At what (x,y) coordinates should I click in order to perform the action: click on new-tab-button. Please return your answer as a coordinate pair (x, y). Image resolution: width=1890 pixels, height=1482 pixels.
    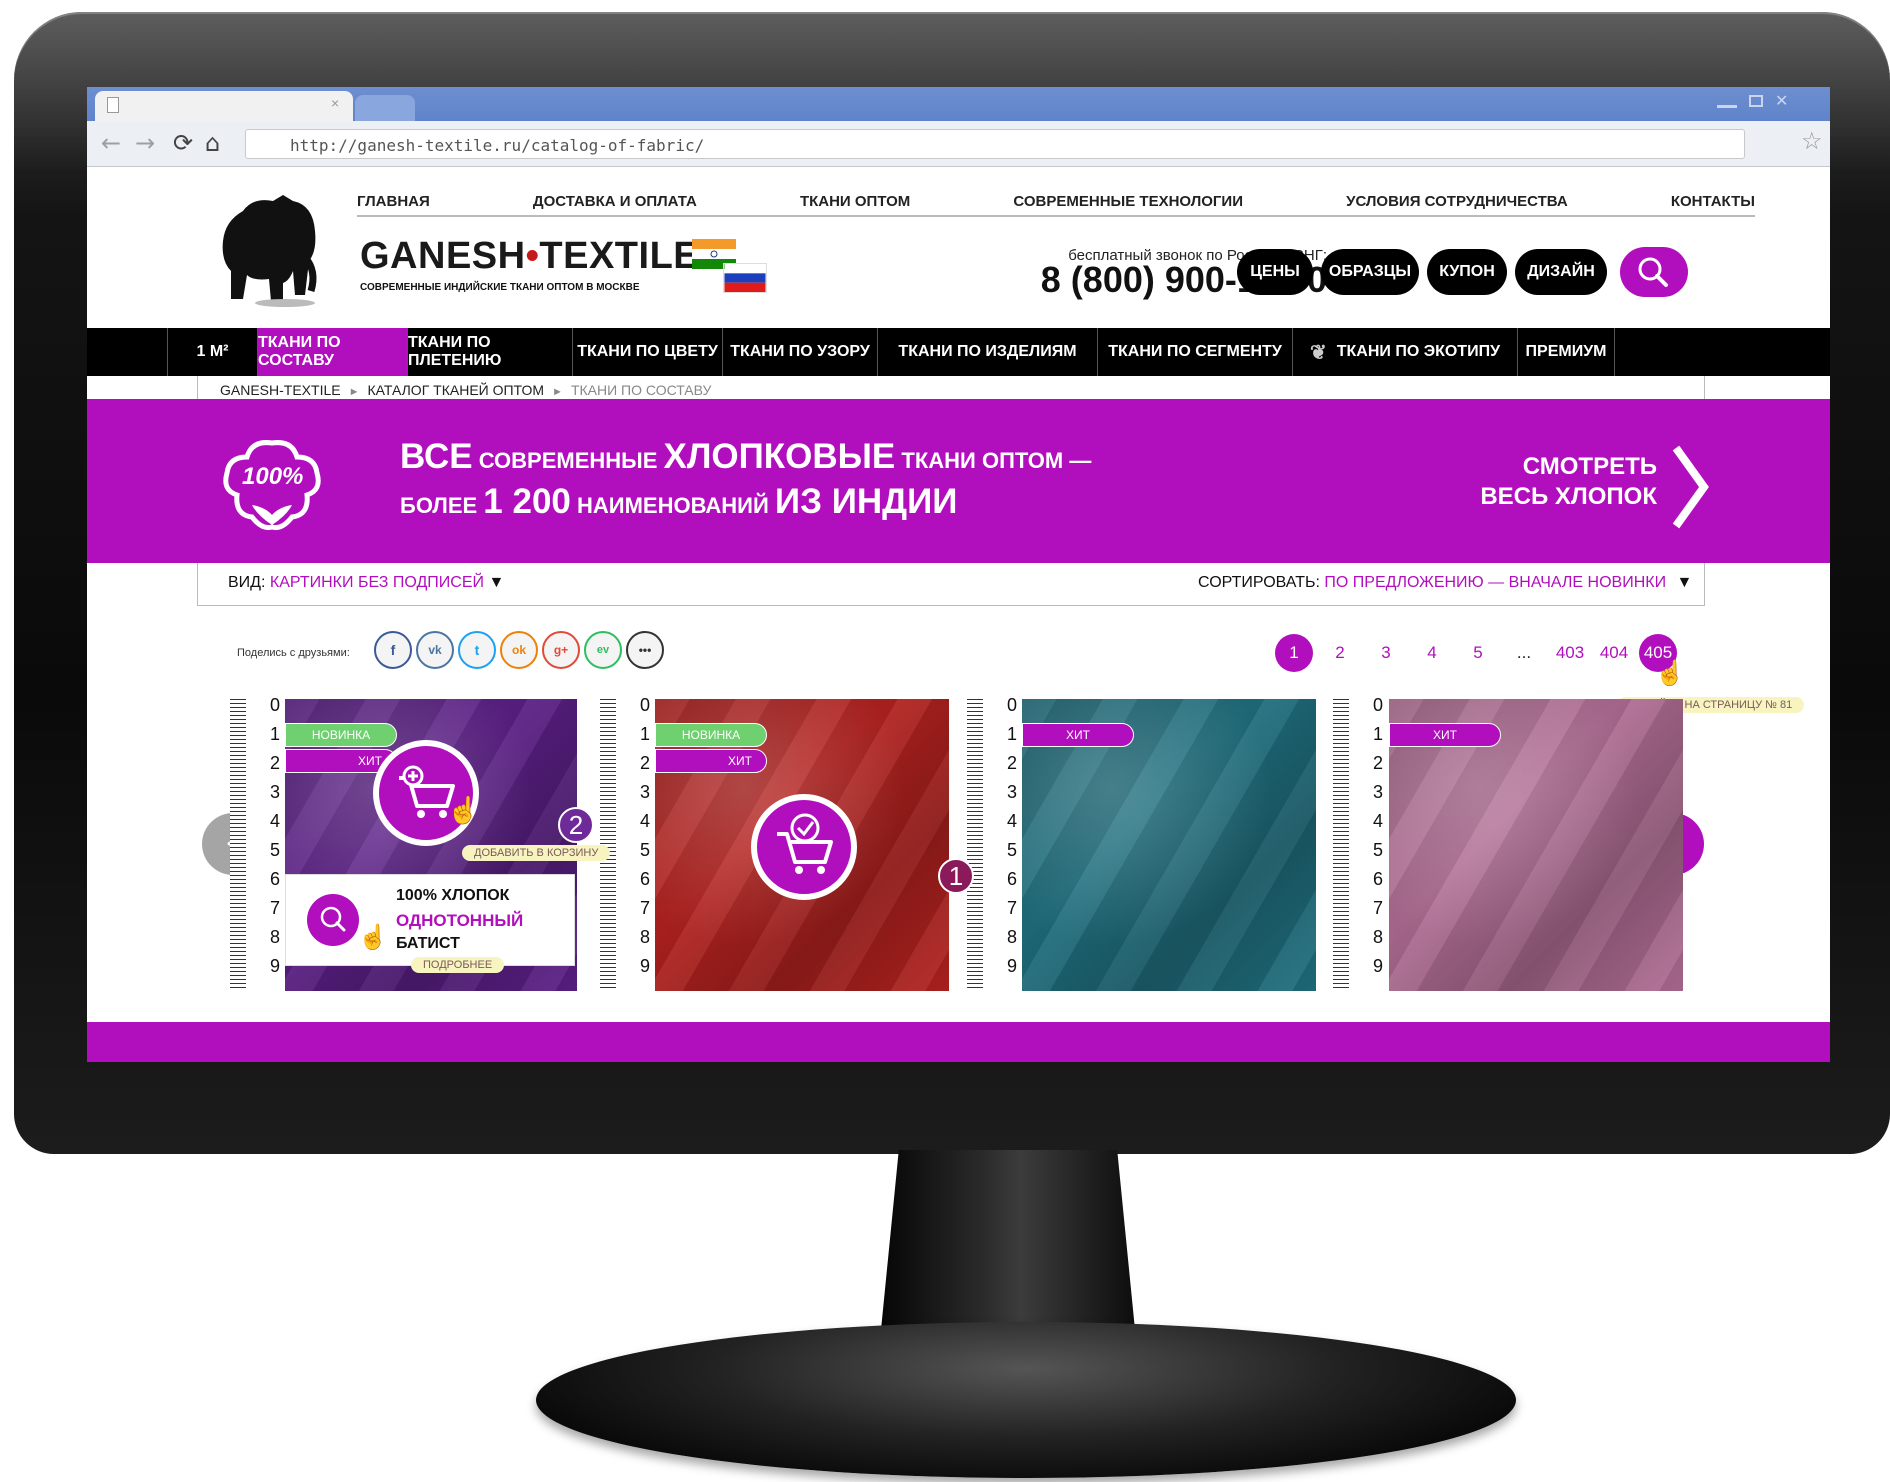
    Looking at the image, I should click on (385, 108).